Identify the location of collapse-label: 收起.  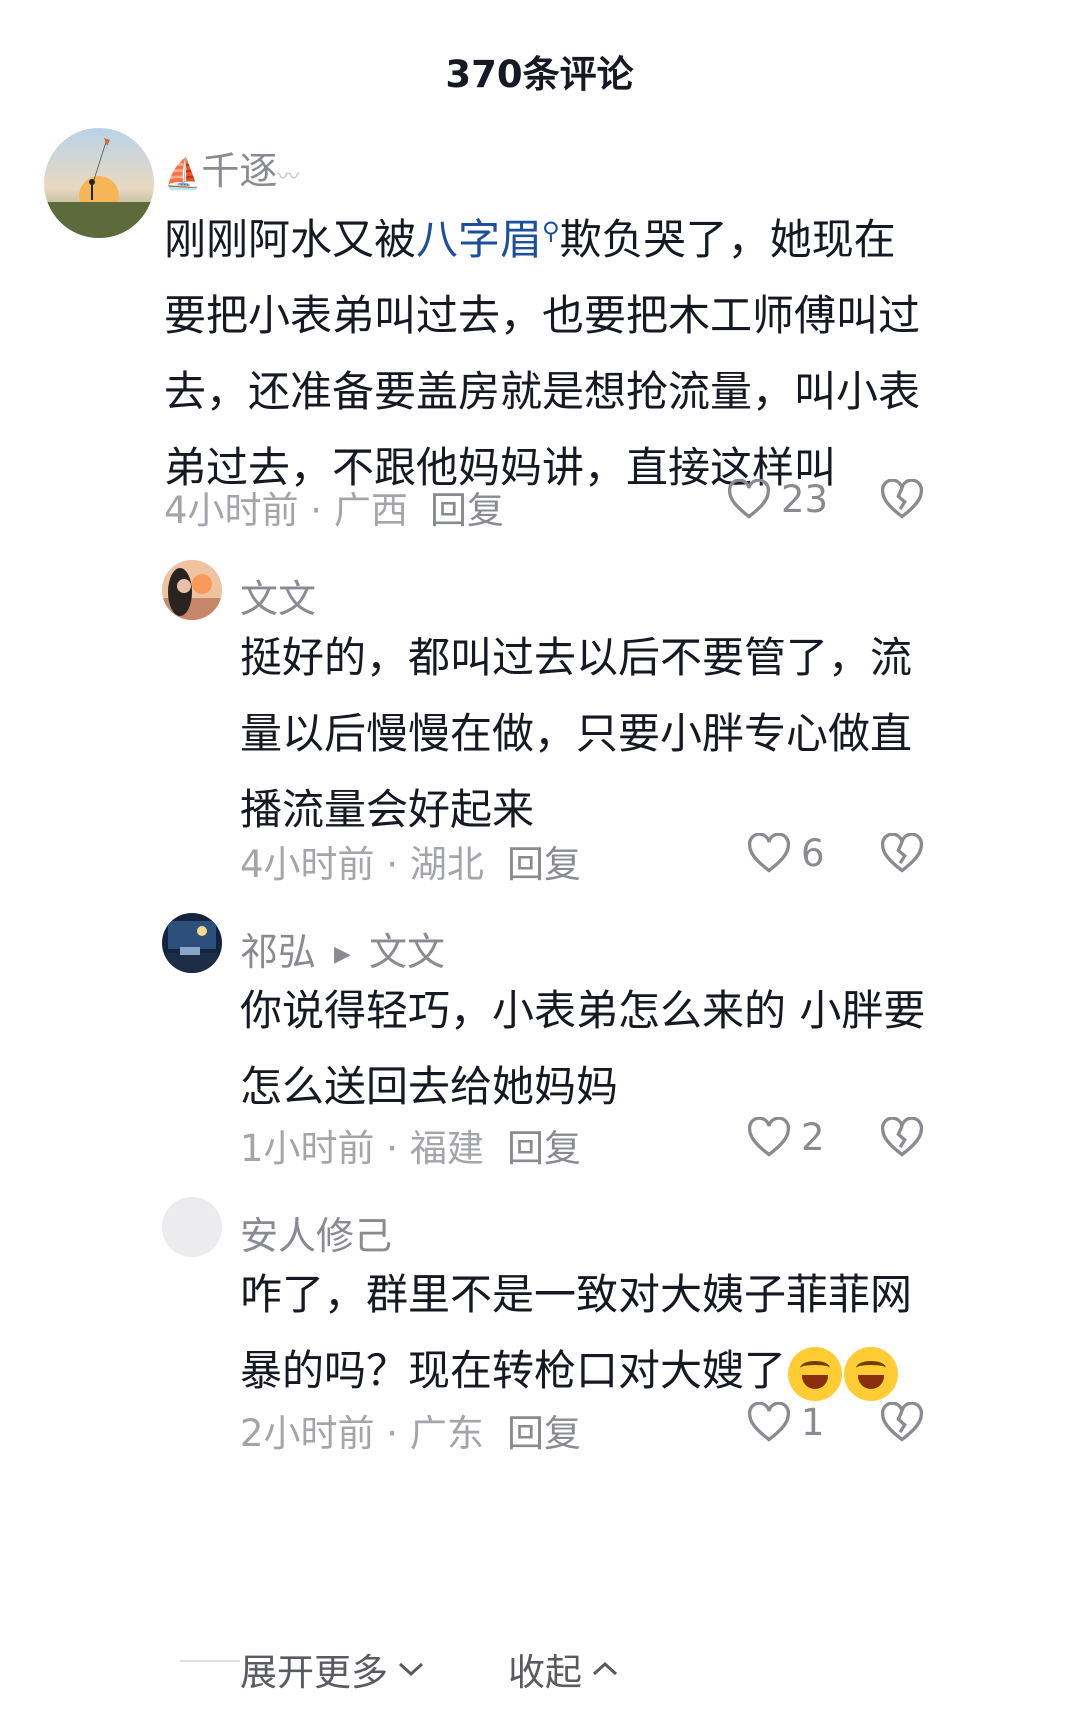
(545, 1672).